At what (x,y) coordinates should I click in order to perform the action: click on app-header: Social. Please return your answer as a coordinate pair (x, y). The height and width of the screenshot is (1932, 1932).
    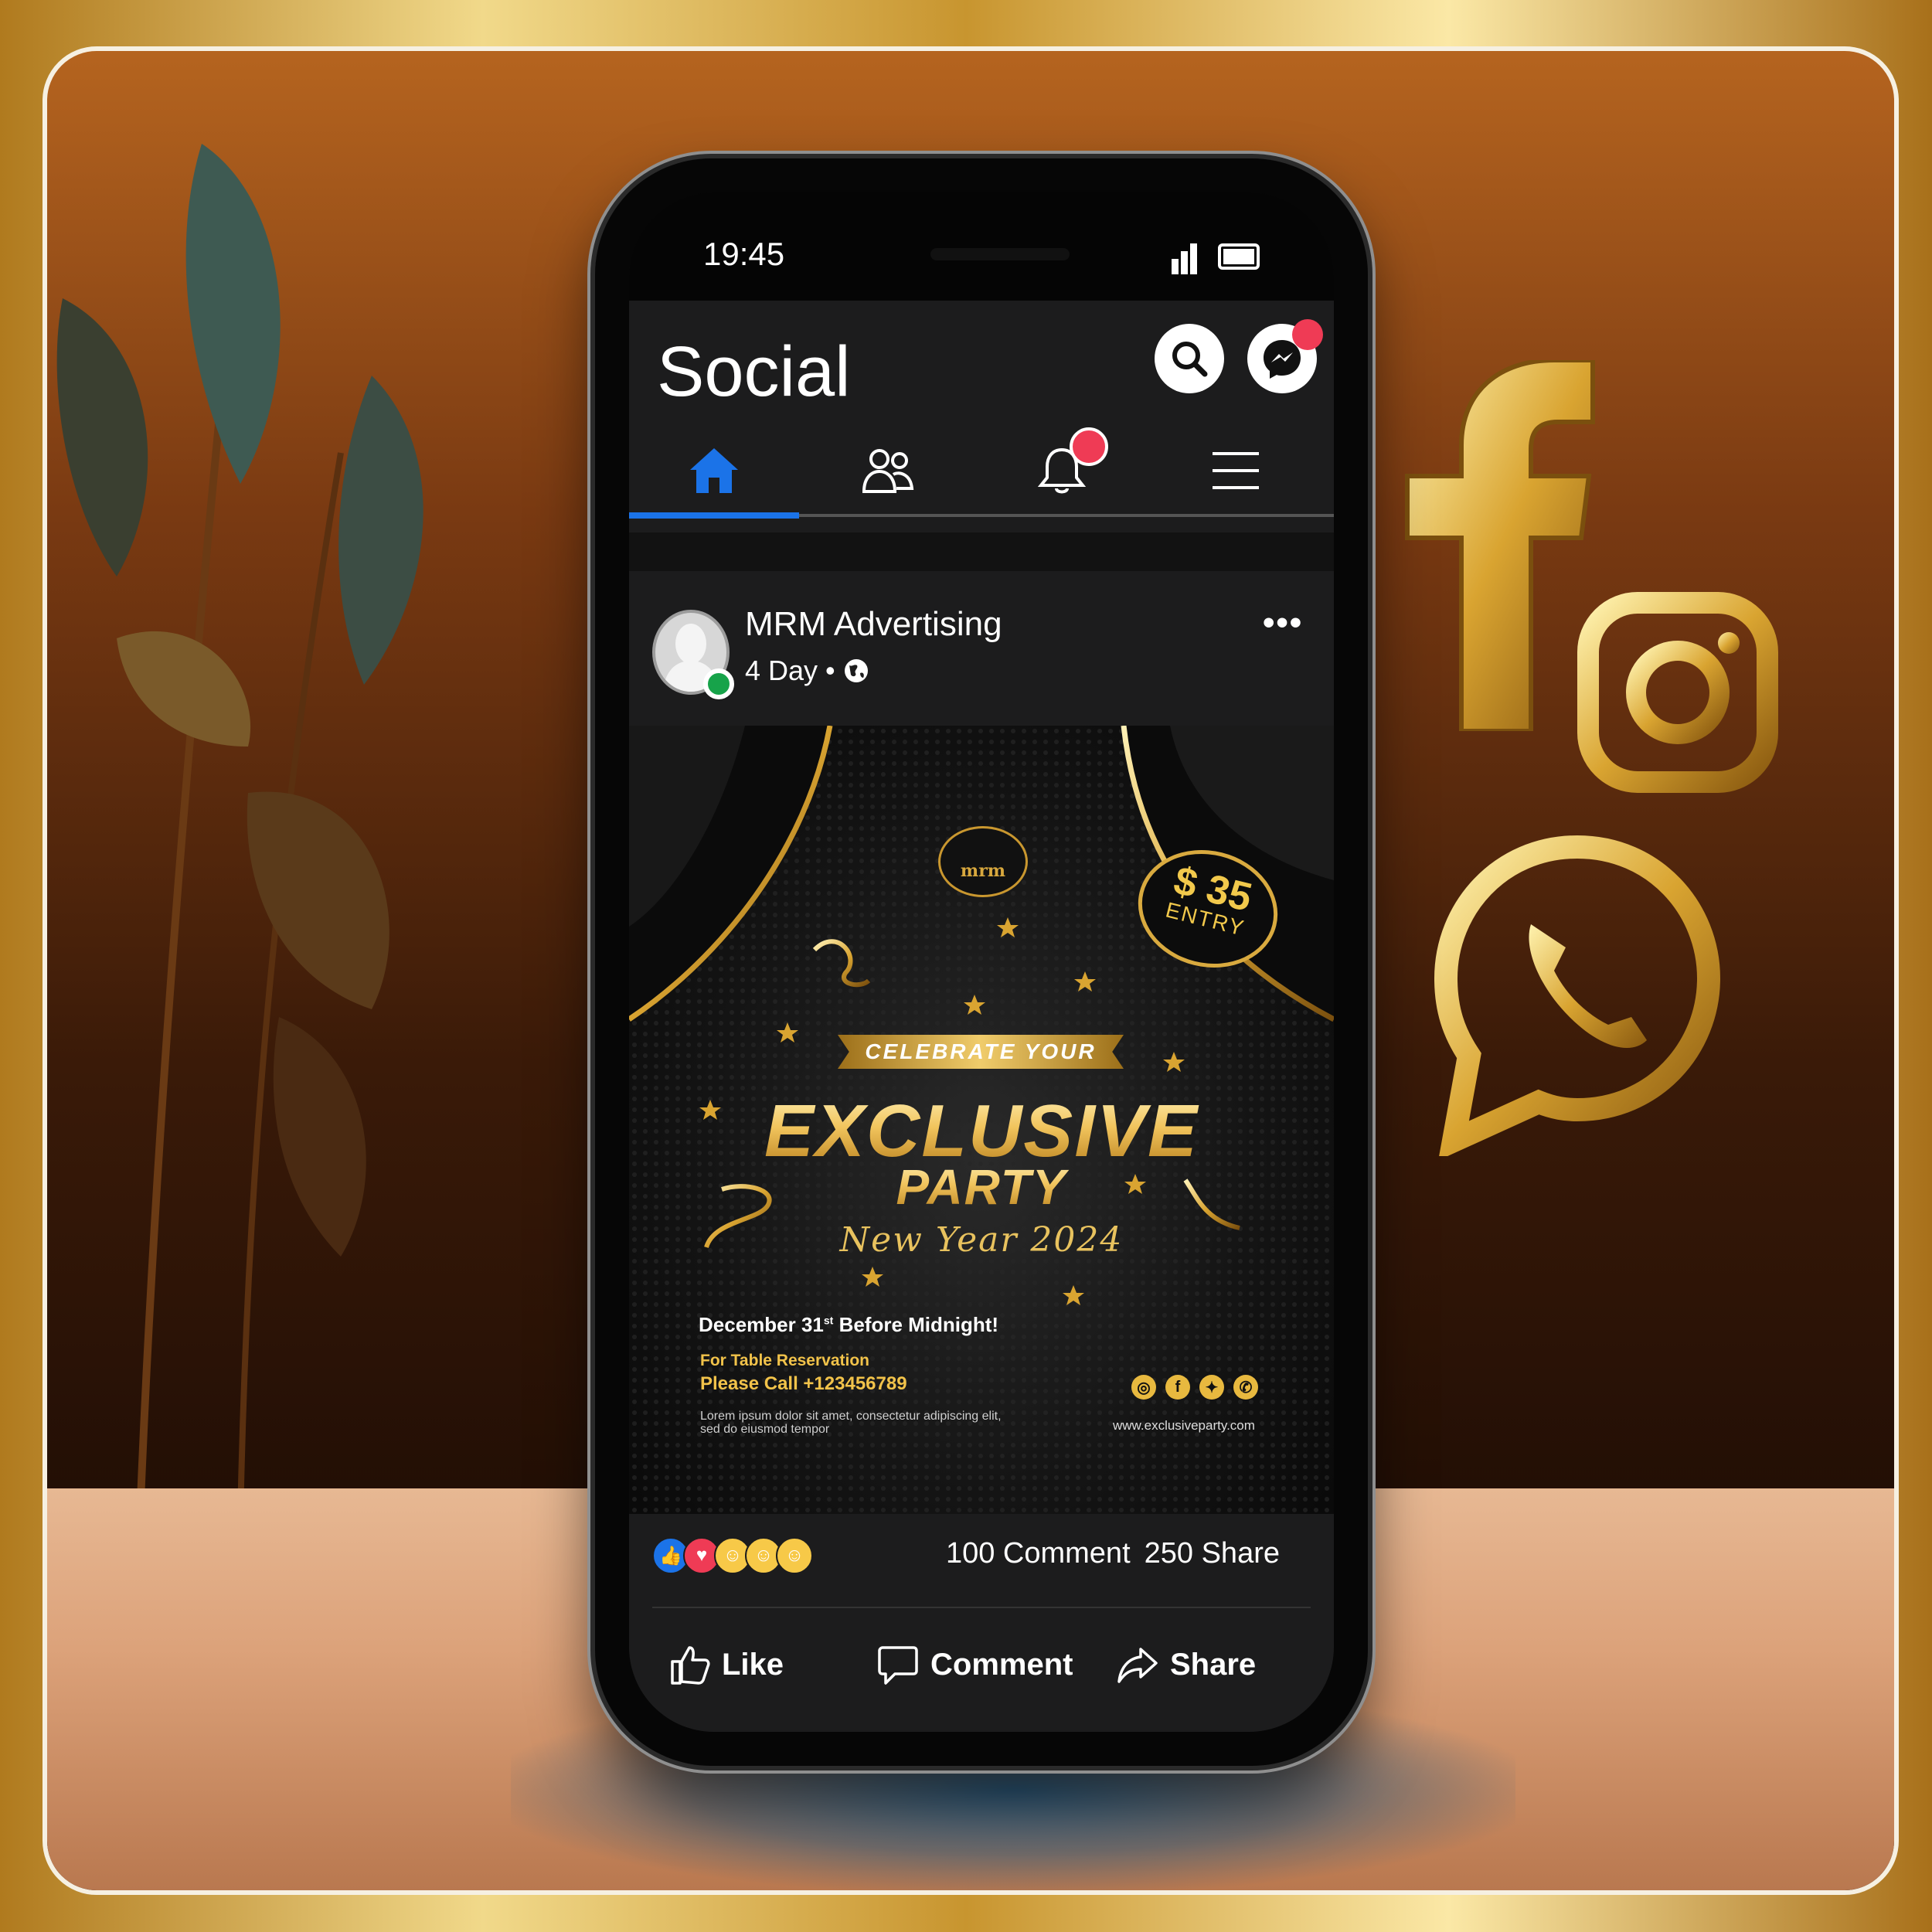
    Looking at the image, I should click on (982, 417).